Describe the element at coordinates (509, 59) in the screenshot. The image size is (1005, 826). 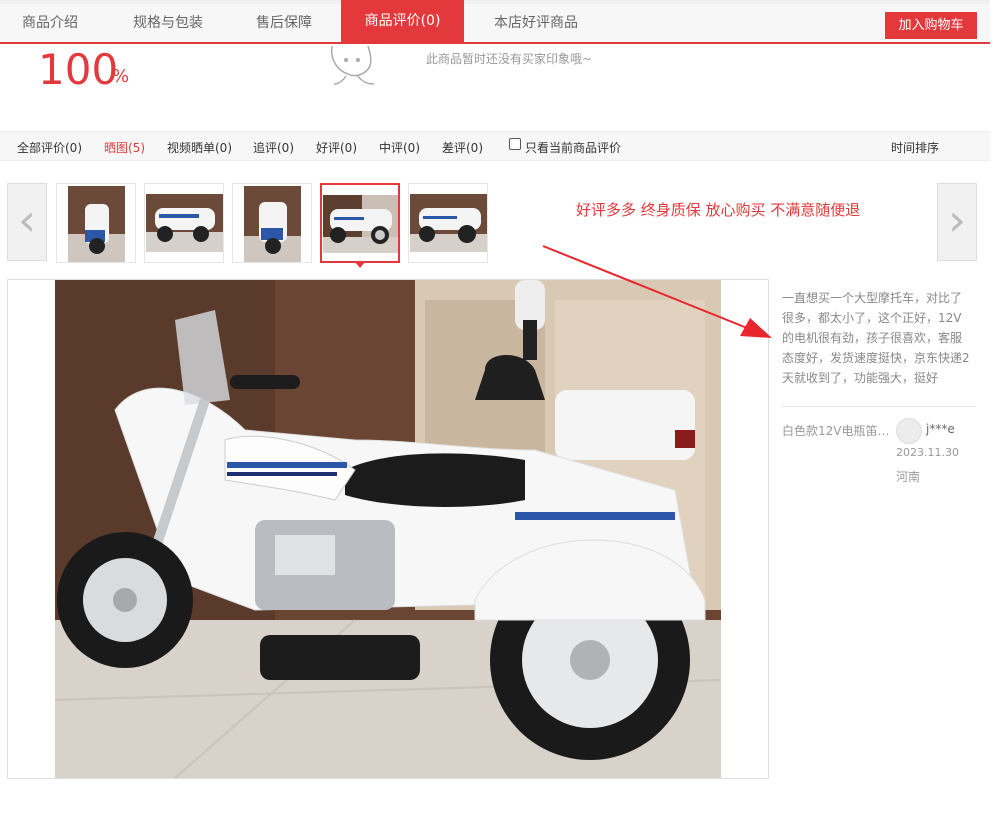
I see `empty-impression-text: 此商品暂时还没有买家印象哦~` at that location.